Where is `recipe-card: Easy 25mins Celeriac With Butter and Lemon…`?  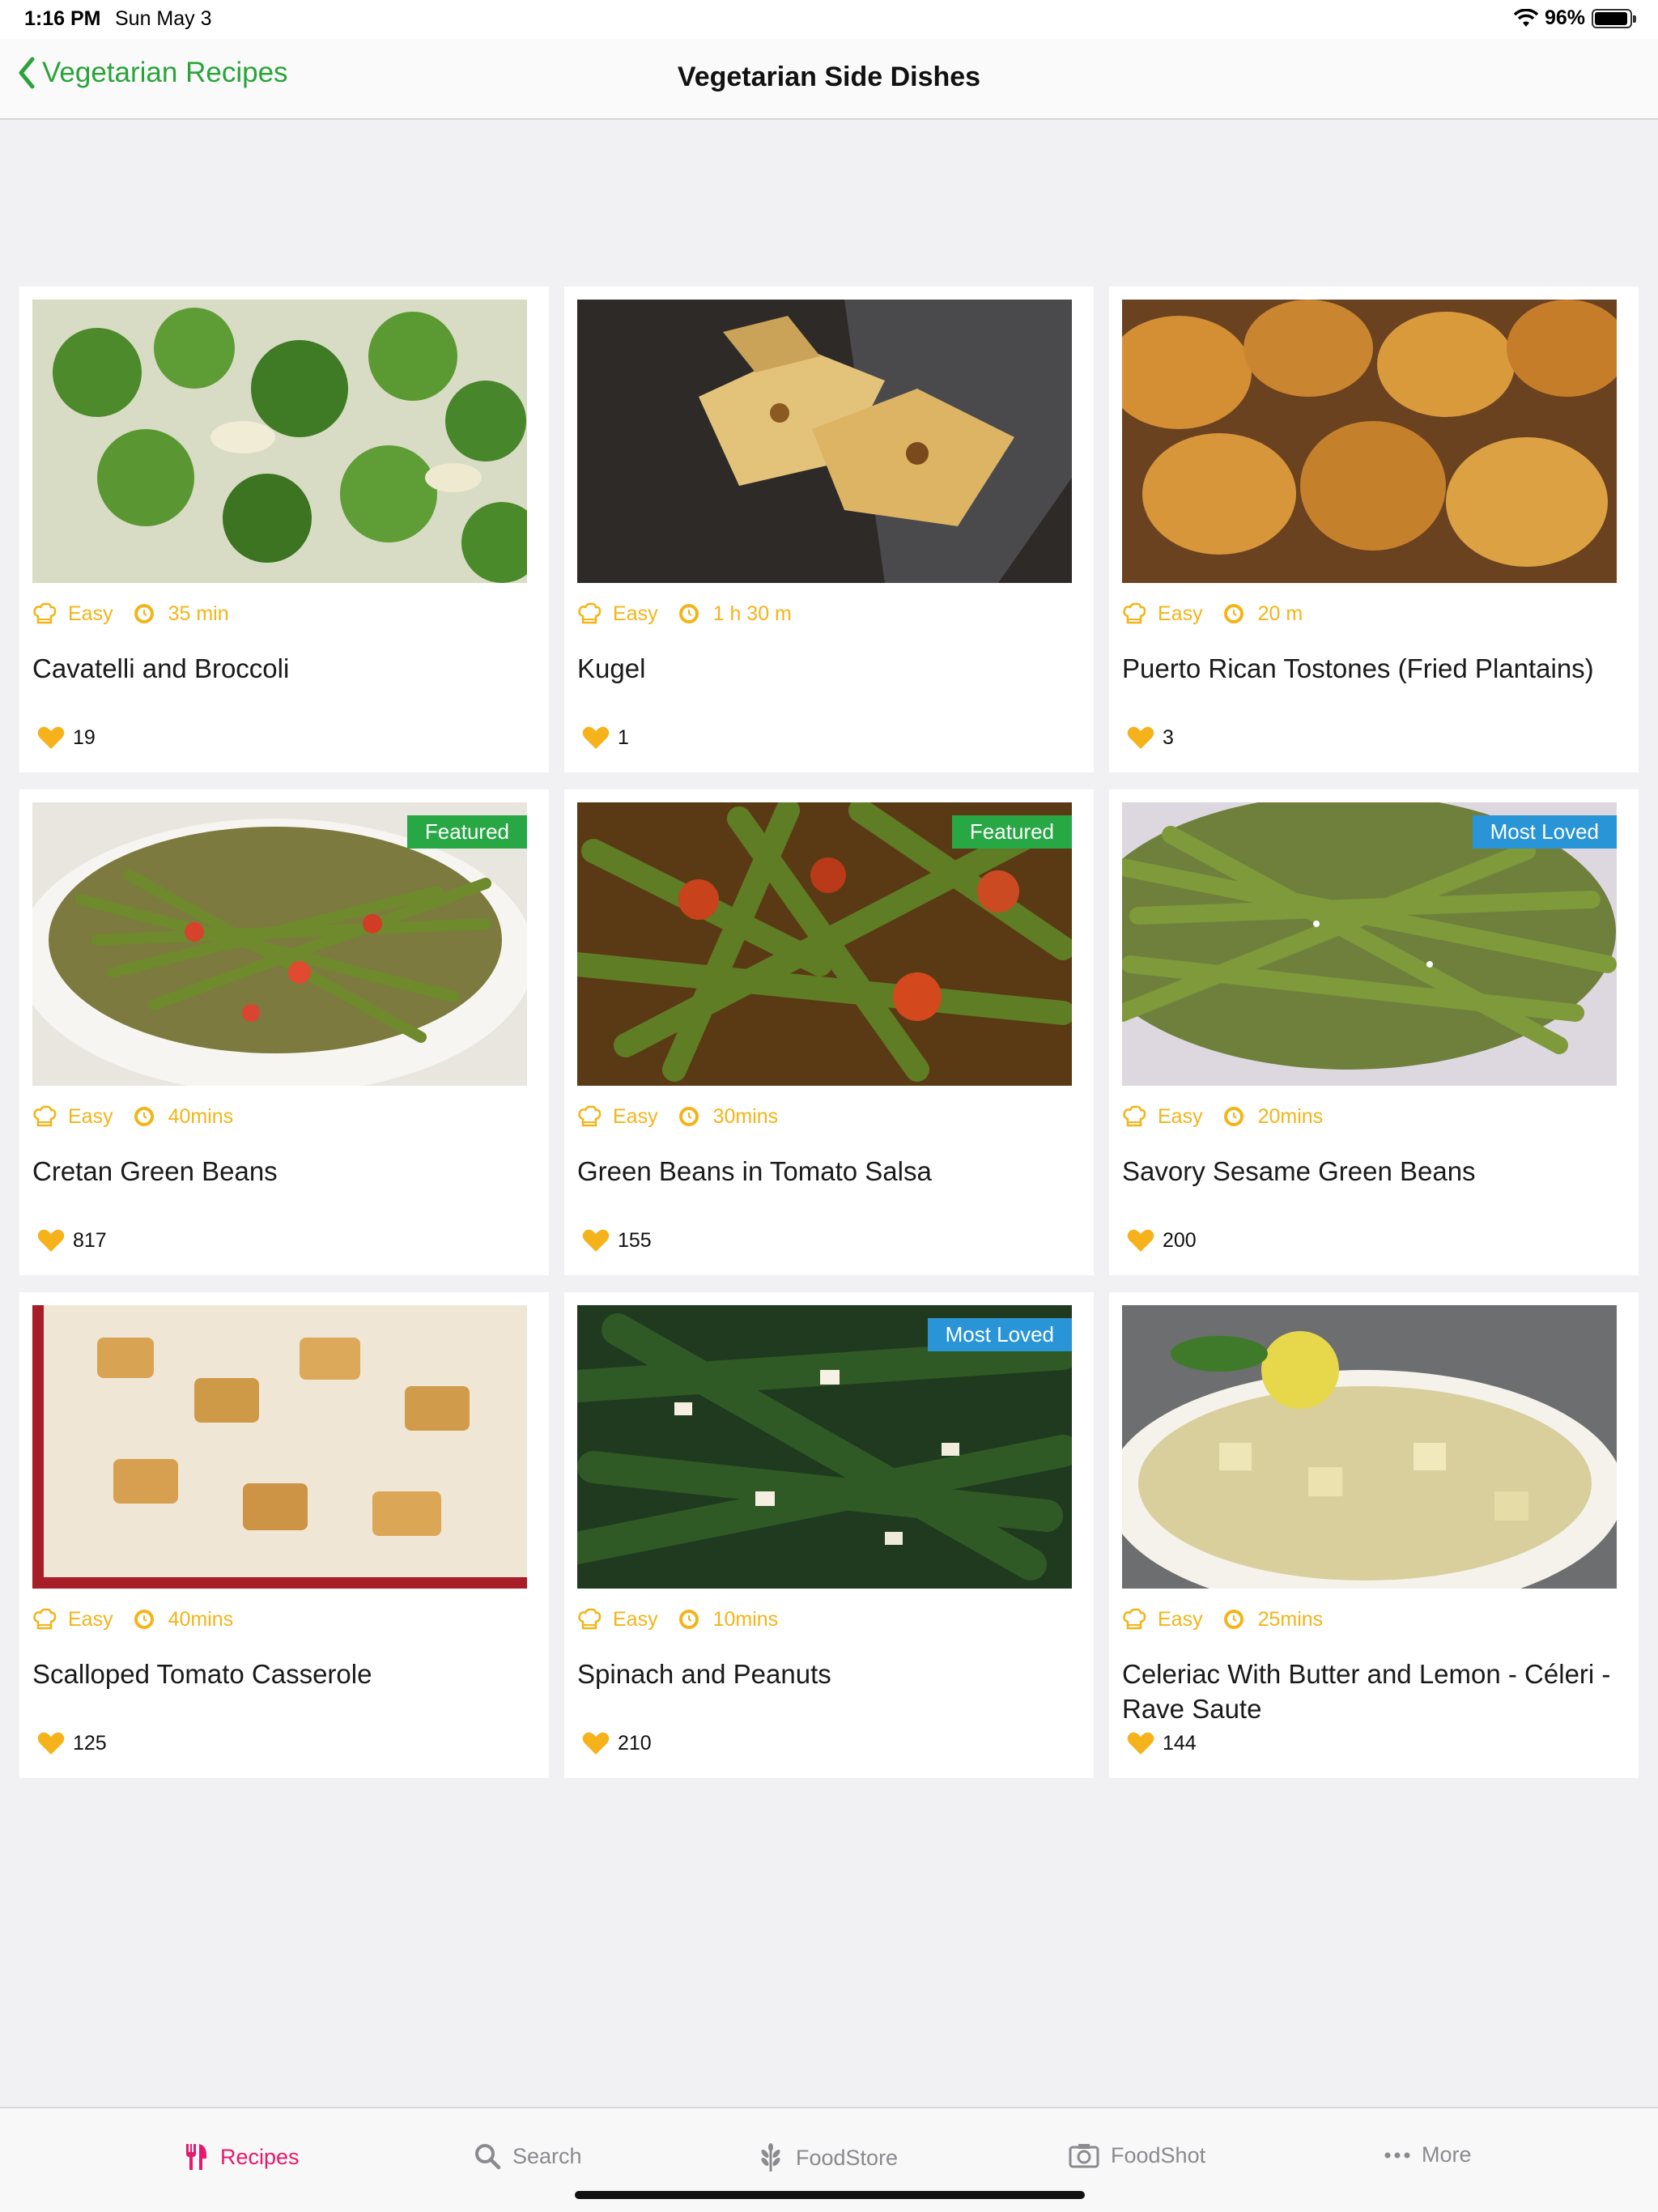 recipe-card: Easy 25mins Celeriac With Butter and Lemon… is located at coordinates (1374, 1535).